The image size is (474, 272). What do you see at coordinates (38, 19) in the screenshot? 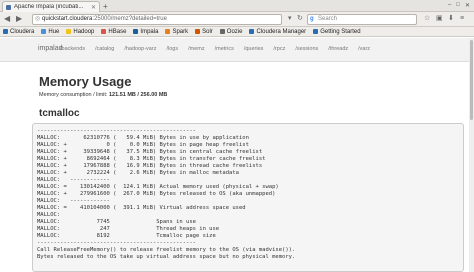
I see `globe-icon: ◎` at bounding box center [38, 19].